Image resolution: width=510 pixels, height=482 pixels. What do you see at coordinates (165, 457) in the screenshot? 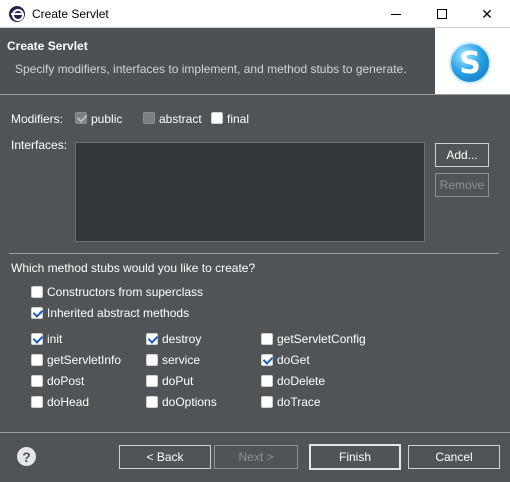
I see `back-button: < Back` at bounding box center [165, 457].